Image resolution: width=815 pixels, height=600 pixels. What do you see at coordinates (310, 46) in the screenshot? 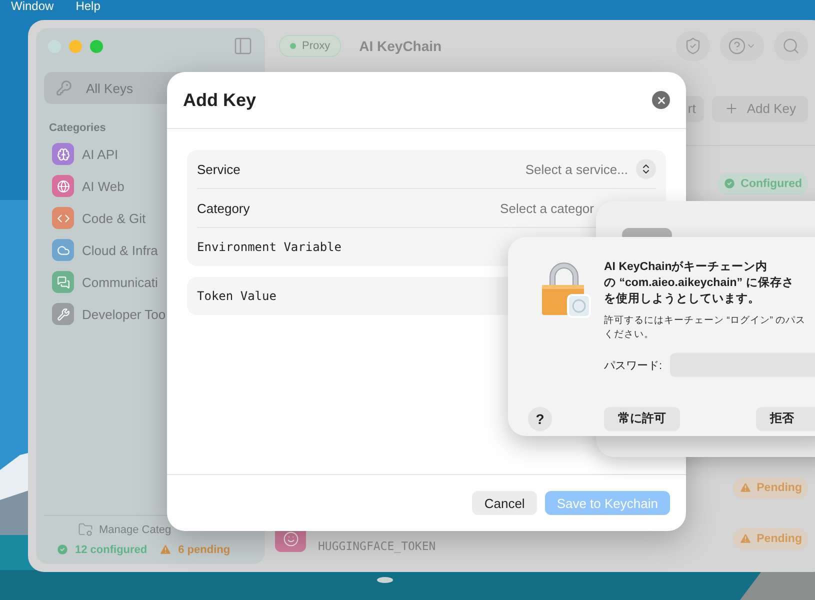
I see `proxy-toggle: Proxy` at bounding box center [310, 46].